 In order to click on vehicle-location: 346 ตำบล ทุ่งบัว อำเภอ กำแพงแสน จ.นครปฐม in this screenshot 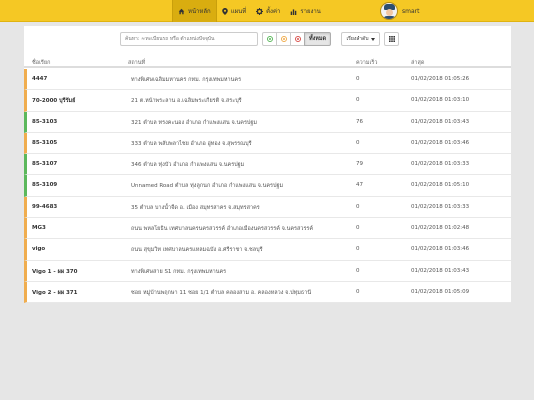, I will do `click(188, 165)`.